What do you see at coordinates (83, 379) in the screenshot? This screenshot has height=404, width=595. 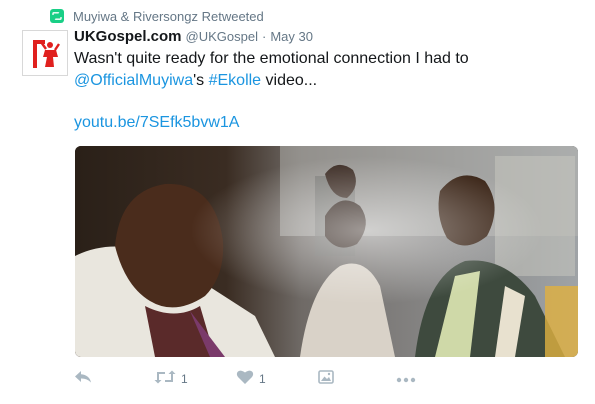 I see `reply-icon` at bounding box center [83, 379].